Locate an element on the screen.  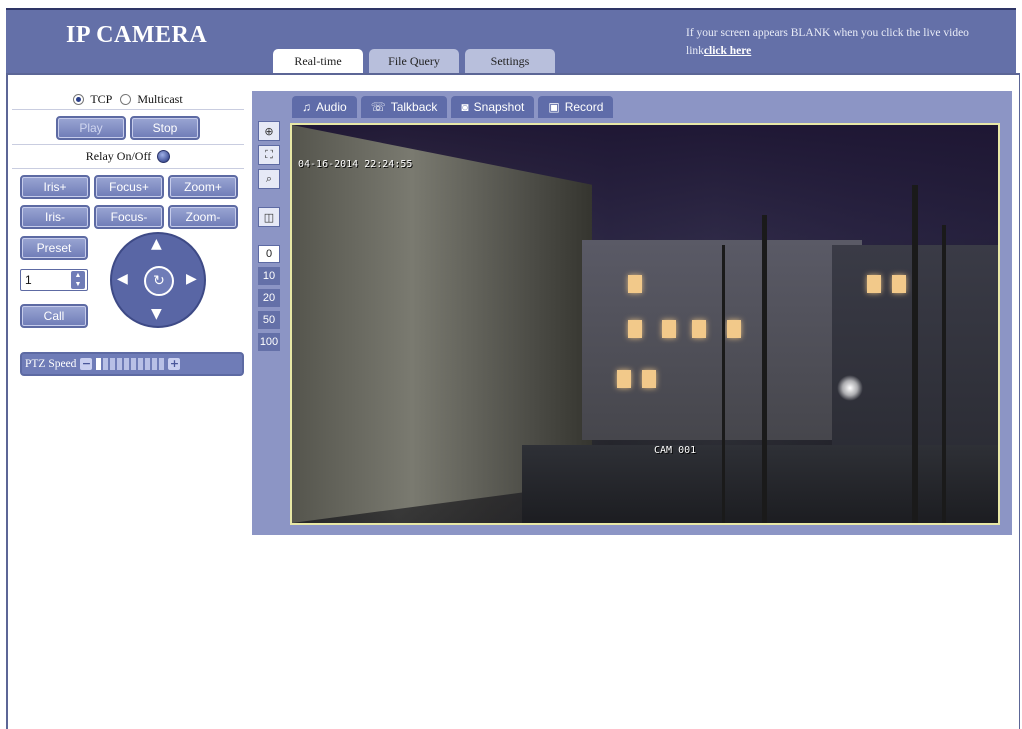
focus-minus-button: Focus- is located at coordinates (129, 217).